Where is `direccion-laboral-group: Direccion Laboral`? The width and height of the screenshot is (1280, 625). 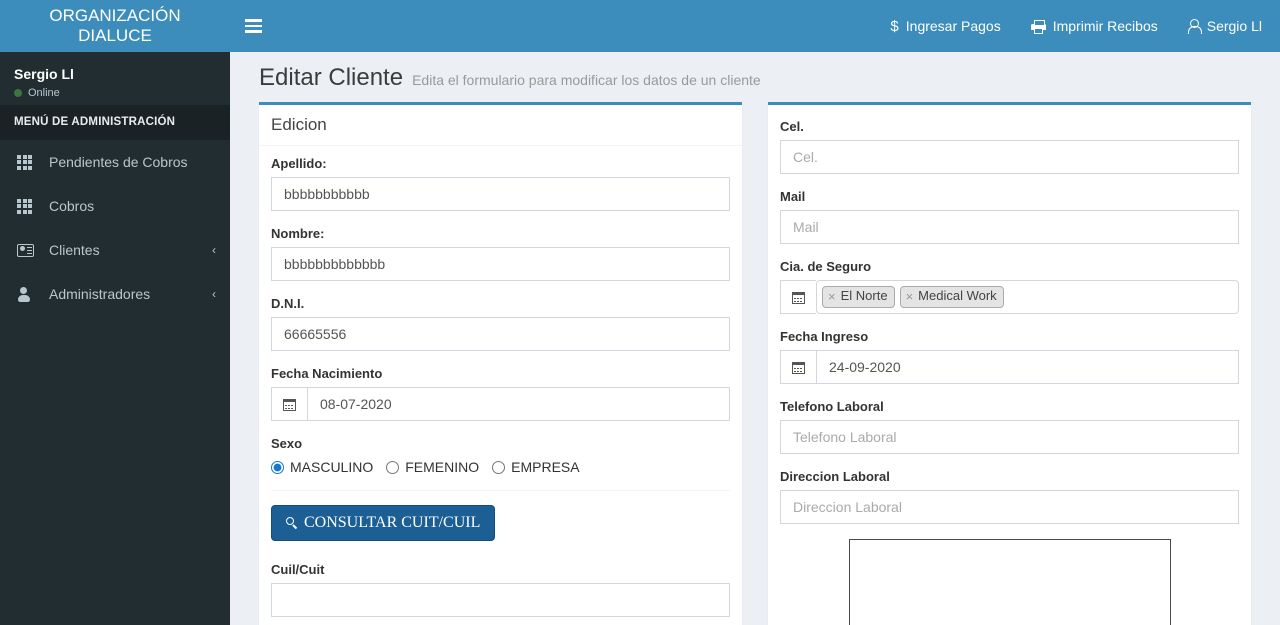 direccion-laboral-group: Direccion Laboral is located at coordinates (1009, 496).